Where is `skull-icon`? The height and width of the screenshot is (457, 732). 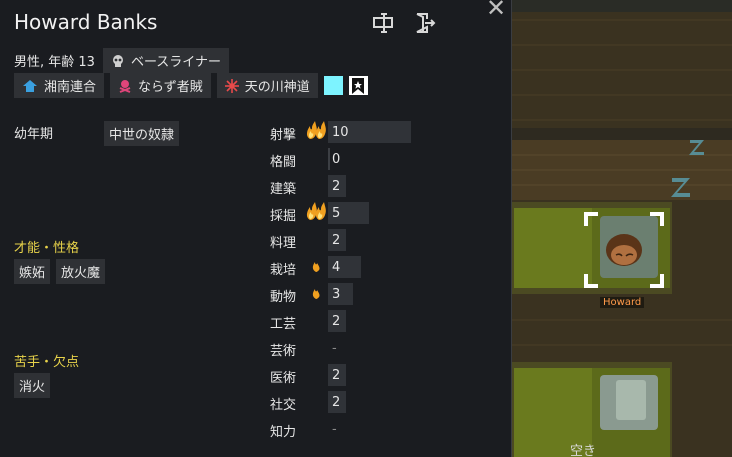 skull-icon is located at coordinates (117, 60).